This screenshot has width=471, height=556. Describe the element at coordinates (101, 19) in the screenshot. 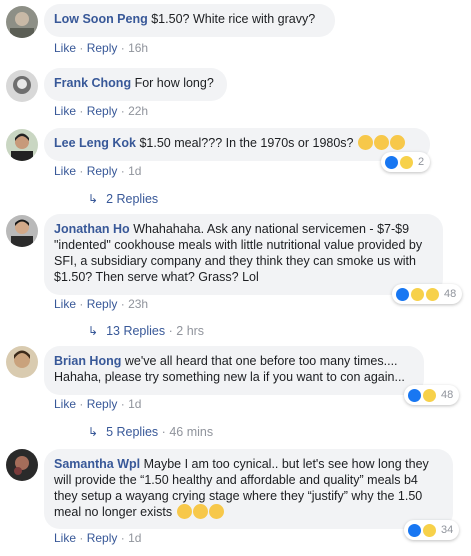

I see `comment-author: Low Soon Peng` at that location.